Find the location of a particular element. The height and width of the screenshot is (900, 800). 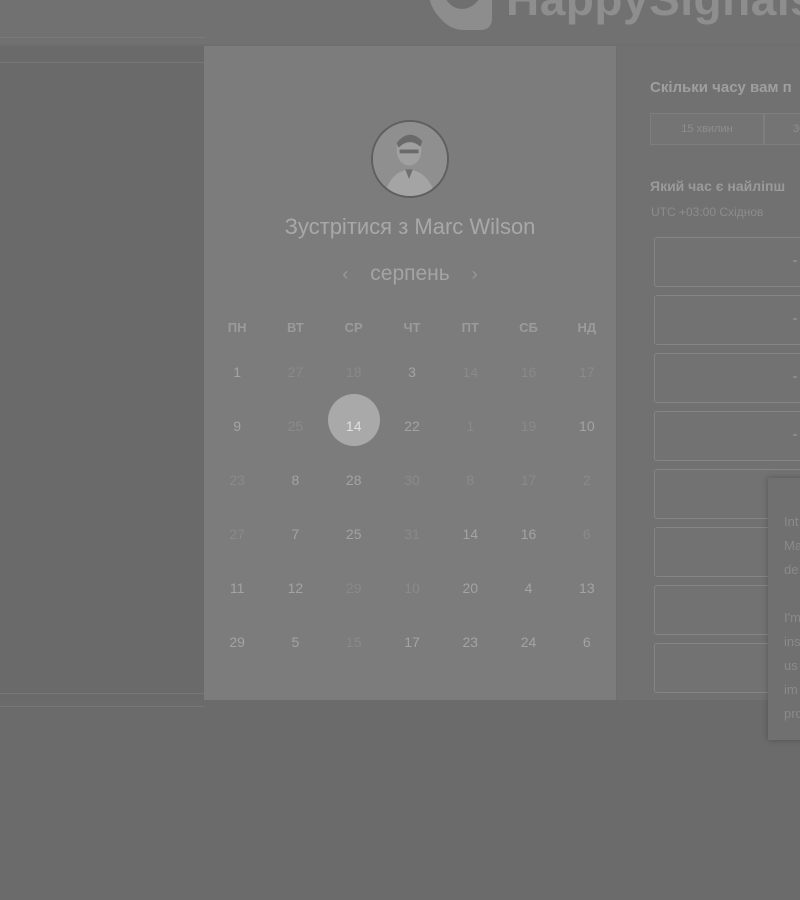

avatar is located at coordinates (410, 159).